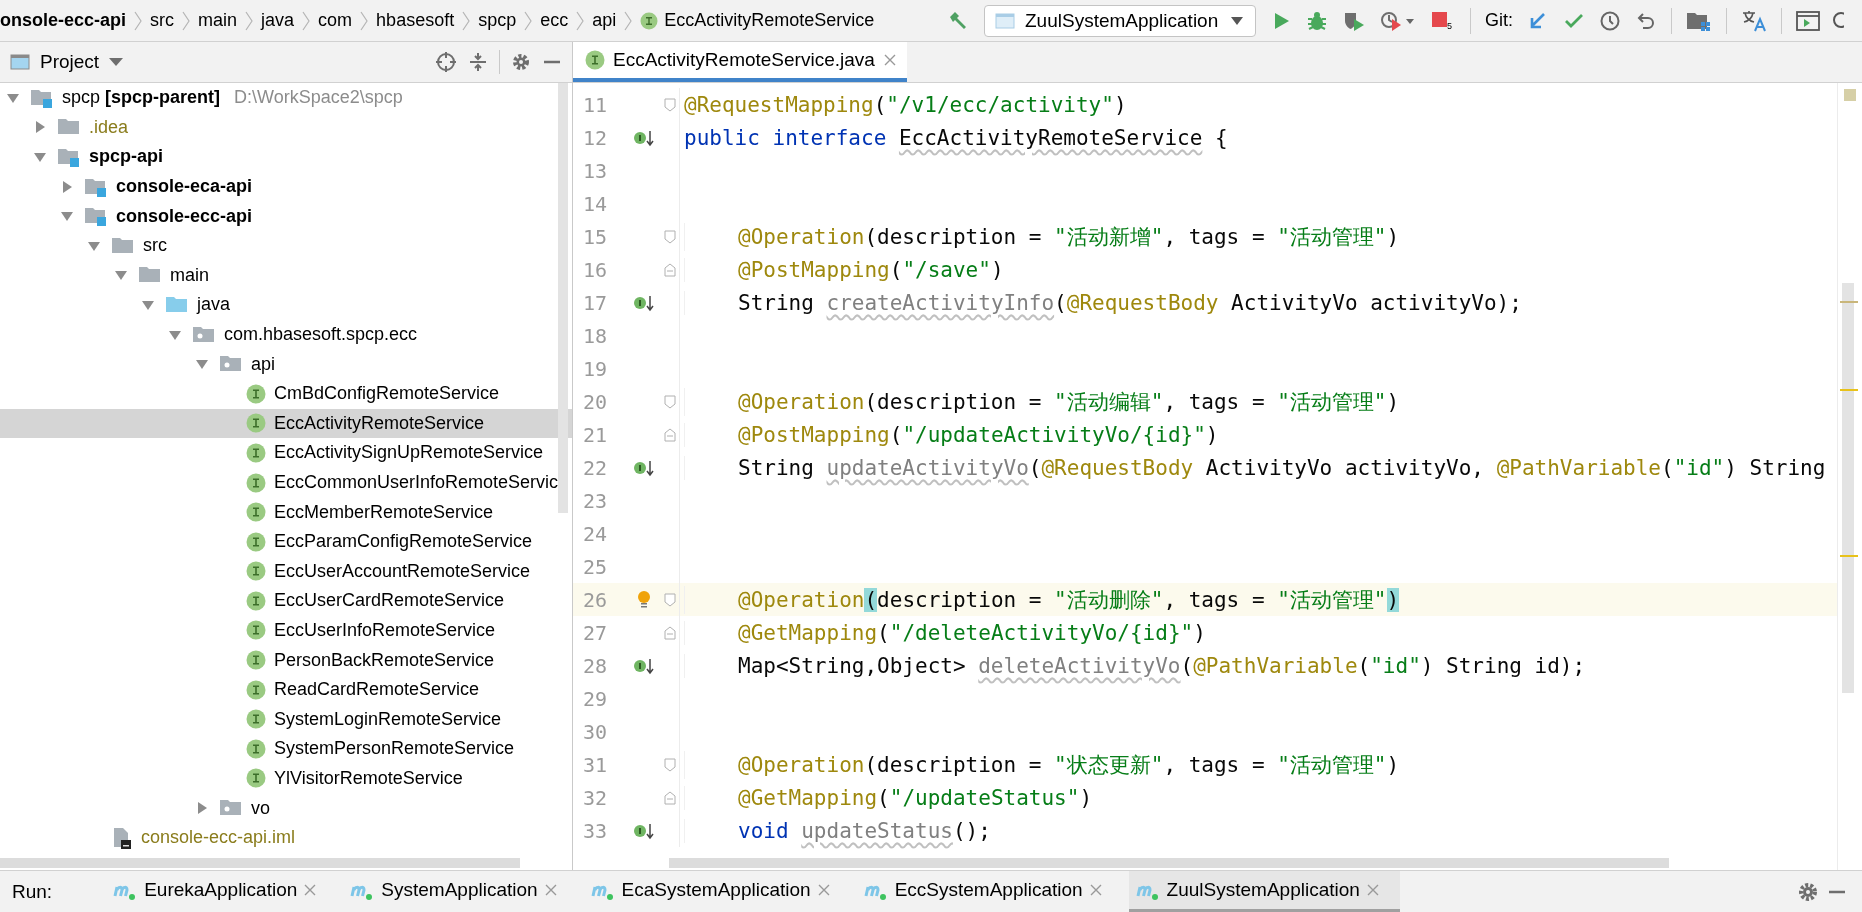 The width and height of the screenshot is (1862, 912). Describe the element at coordinates (286, 749) in the screenshot. I see `tree-item: SystemPersonRemoteService` at that location.